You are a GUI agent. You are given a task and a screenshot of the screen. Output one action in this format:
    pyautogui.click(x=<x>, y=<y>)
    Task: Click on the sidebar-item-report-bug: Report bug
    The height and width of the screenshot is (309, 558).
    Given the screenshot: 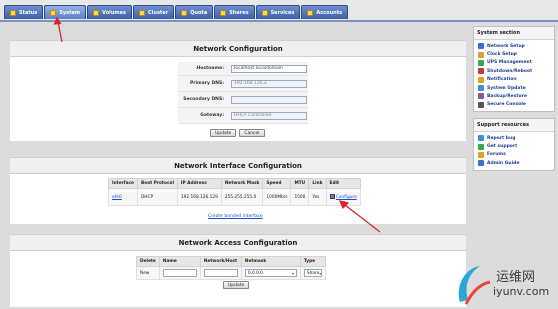 What is the action you would take?
    pyautogui.click(x=514, y=138)
    